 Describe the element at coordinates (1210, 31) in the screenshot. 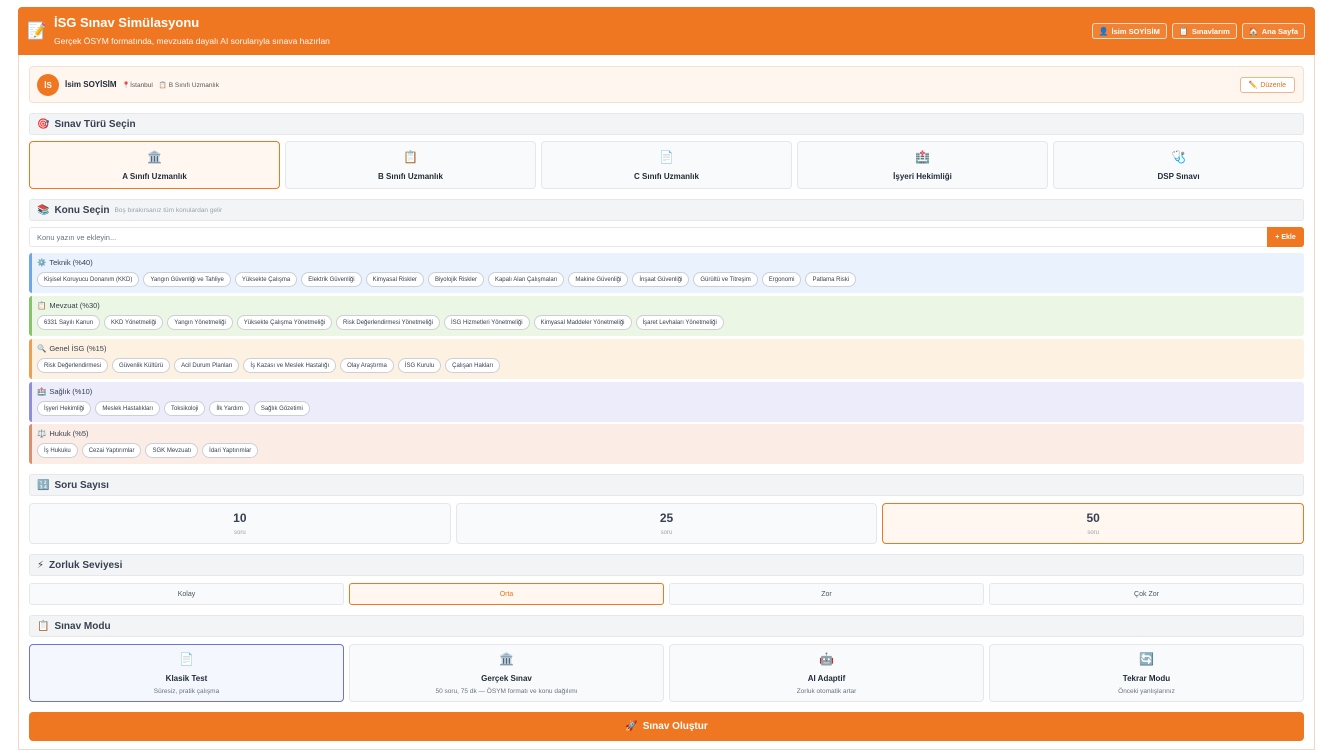

I see `my-exams-button-label: Sınavlarım` at that location.